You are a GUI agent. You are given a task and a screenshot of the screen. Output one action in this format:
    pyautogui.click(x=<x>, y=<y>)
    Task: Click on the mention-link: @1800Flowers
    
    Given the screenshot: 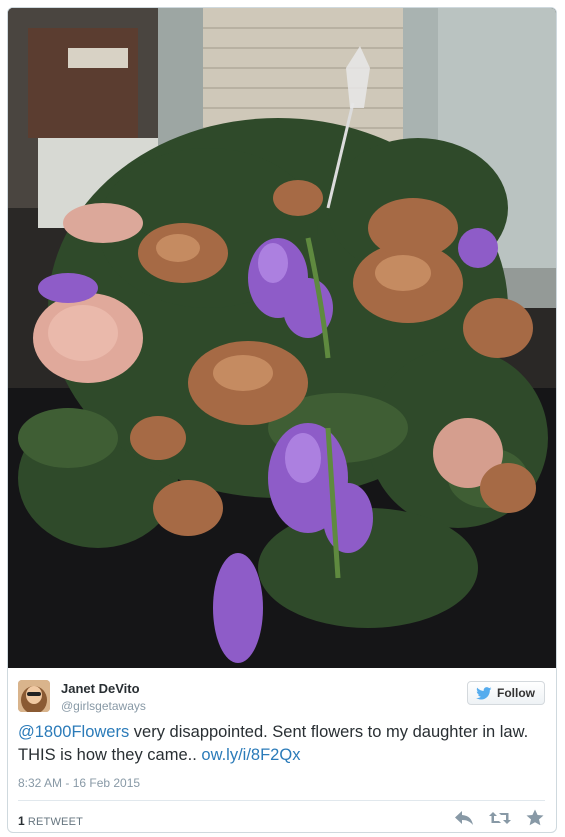 What is the action you would take?
    pyautogui.click(x=73, y=732)
    